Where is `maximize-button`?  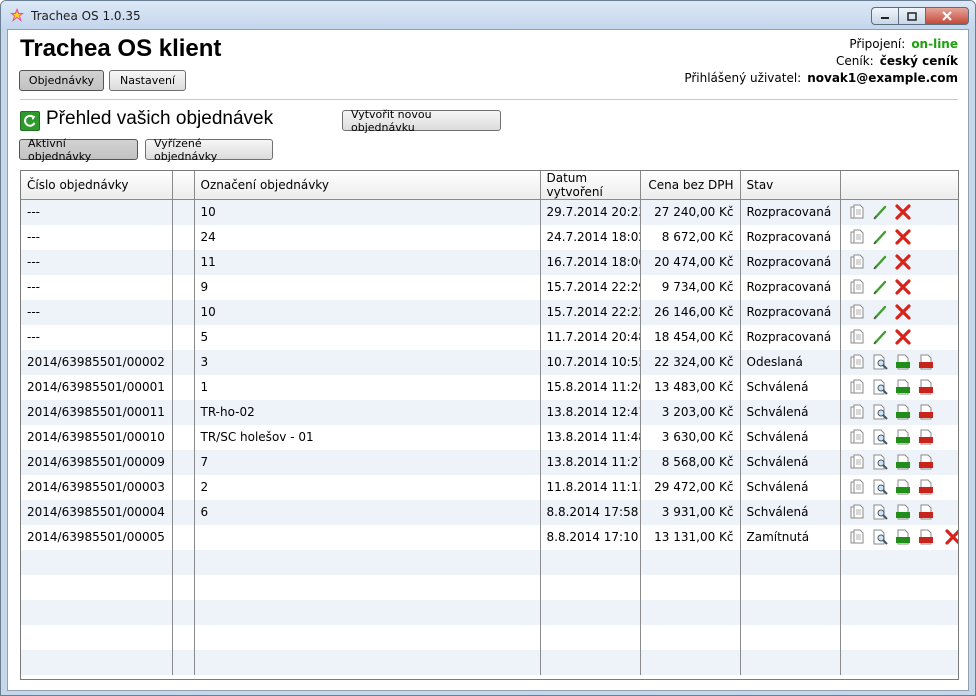
maximize-button is located at coordinates (911, 16).